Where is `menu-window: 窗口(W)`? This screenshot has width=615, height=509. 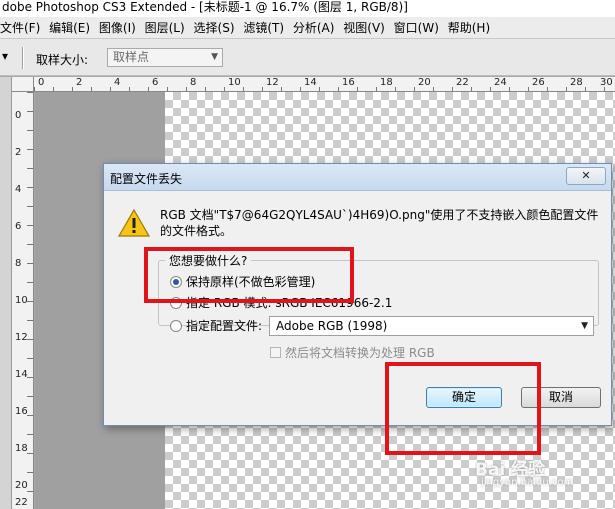
menu-window: 窗口(W) is located at coordinates (417, 27).